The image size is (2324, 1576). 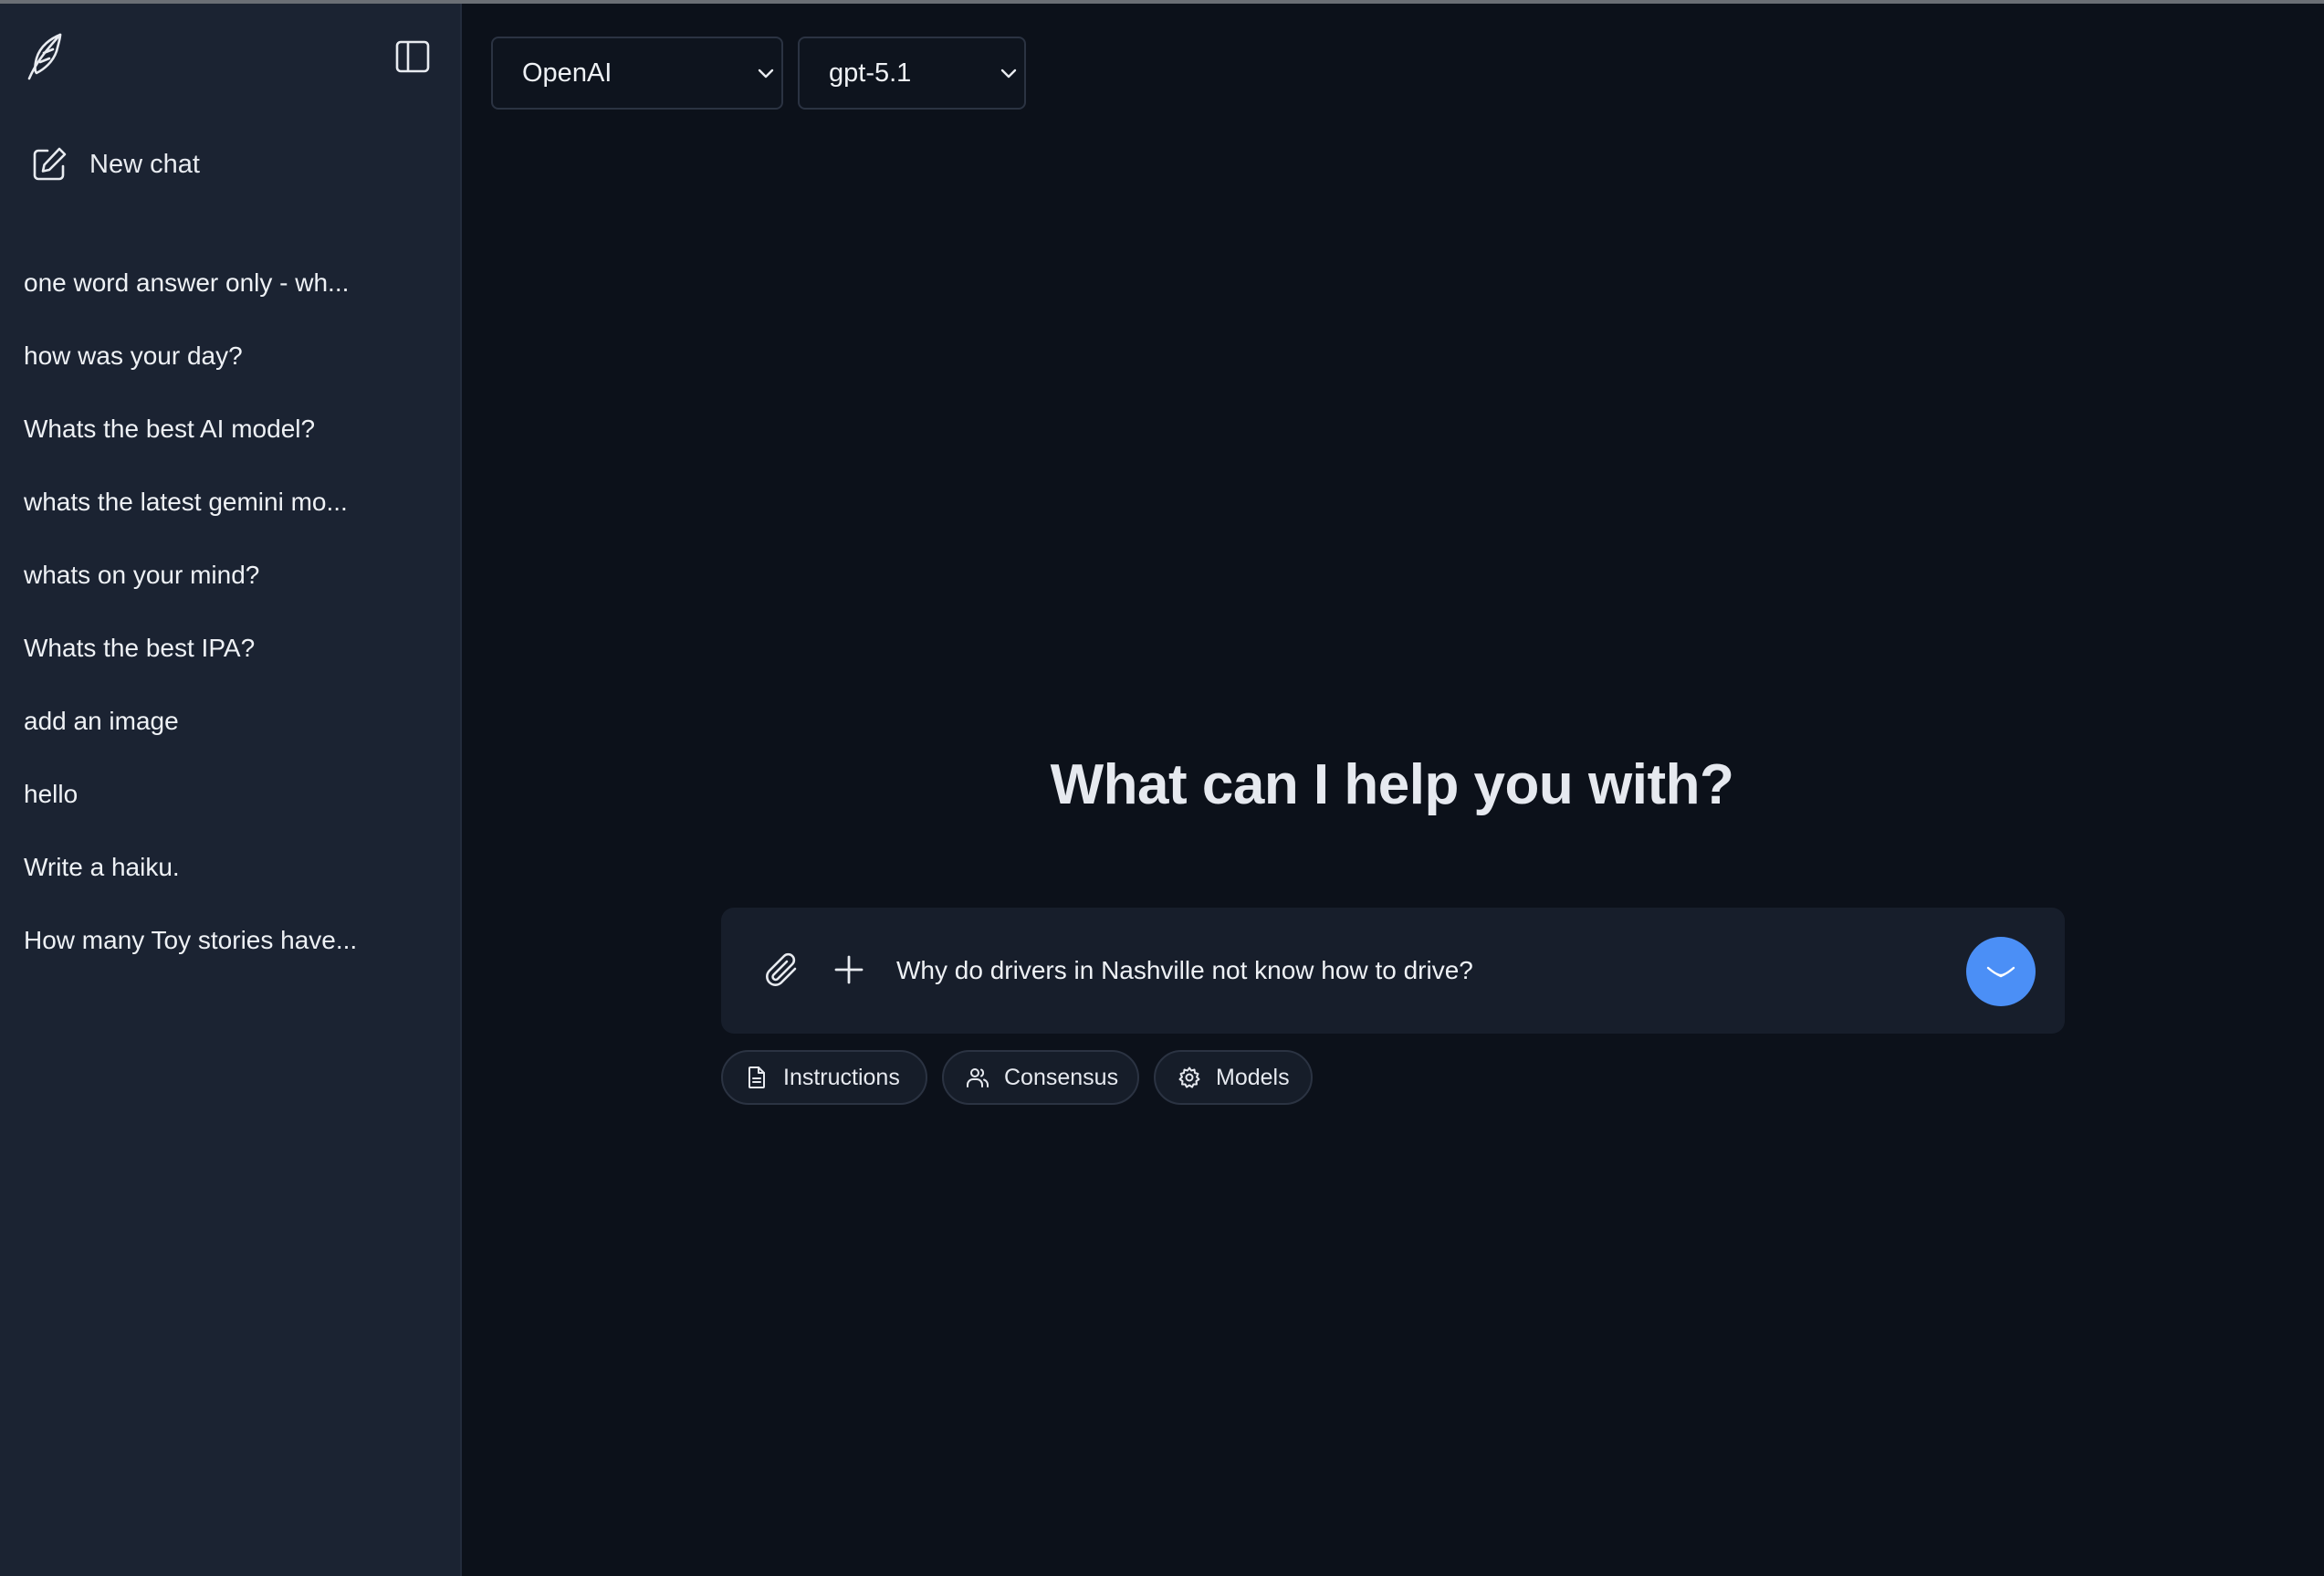 What do you see at coordinates (46, 56) in the screenshot?
I see `feather-icon` at bounding box center [46, 56].